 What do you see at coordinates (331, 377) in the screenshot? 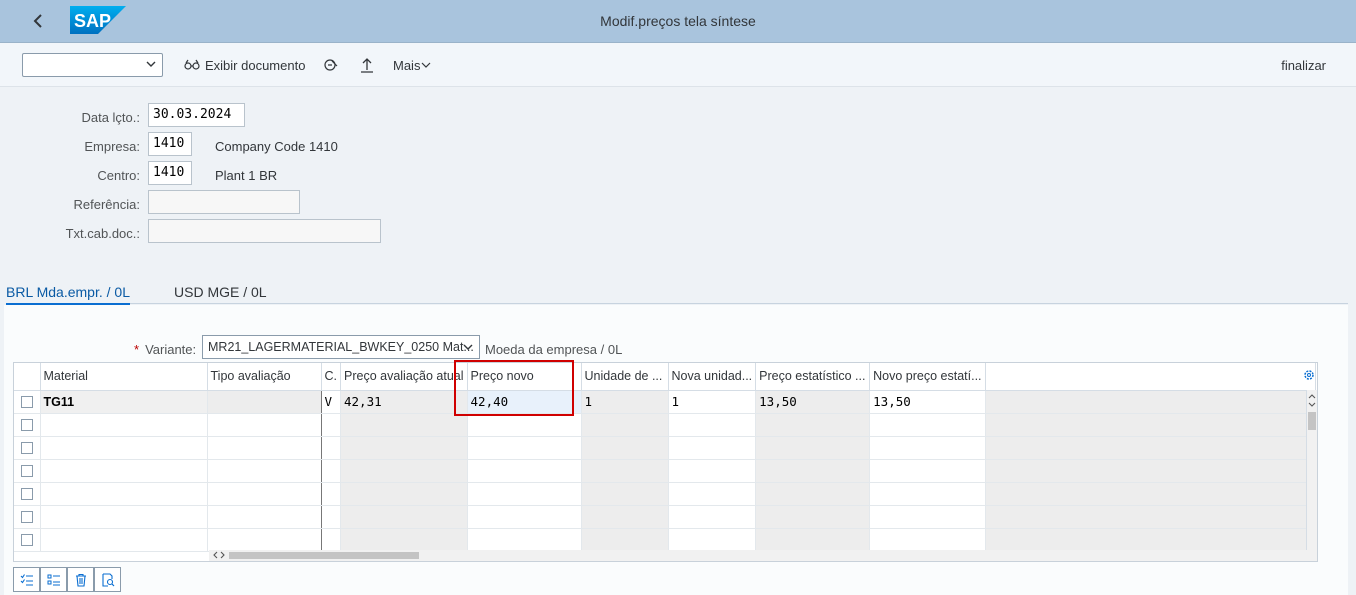
I see `column-header: C.` at bounding box center [331, 377].